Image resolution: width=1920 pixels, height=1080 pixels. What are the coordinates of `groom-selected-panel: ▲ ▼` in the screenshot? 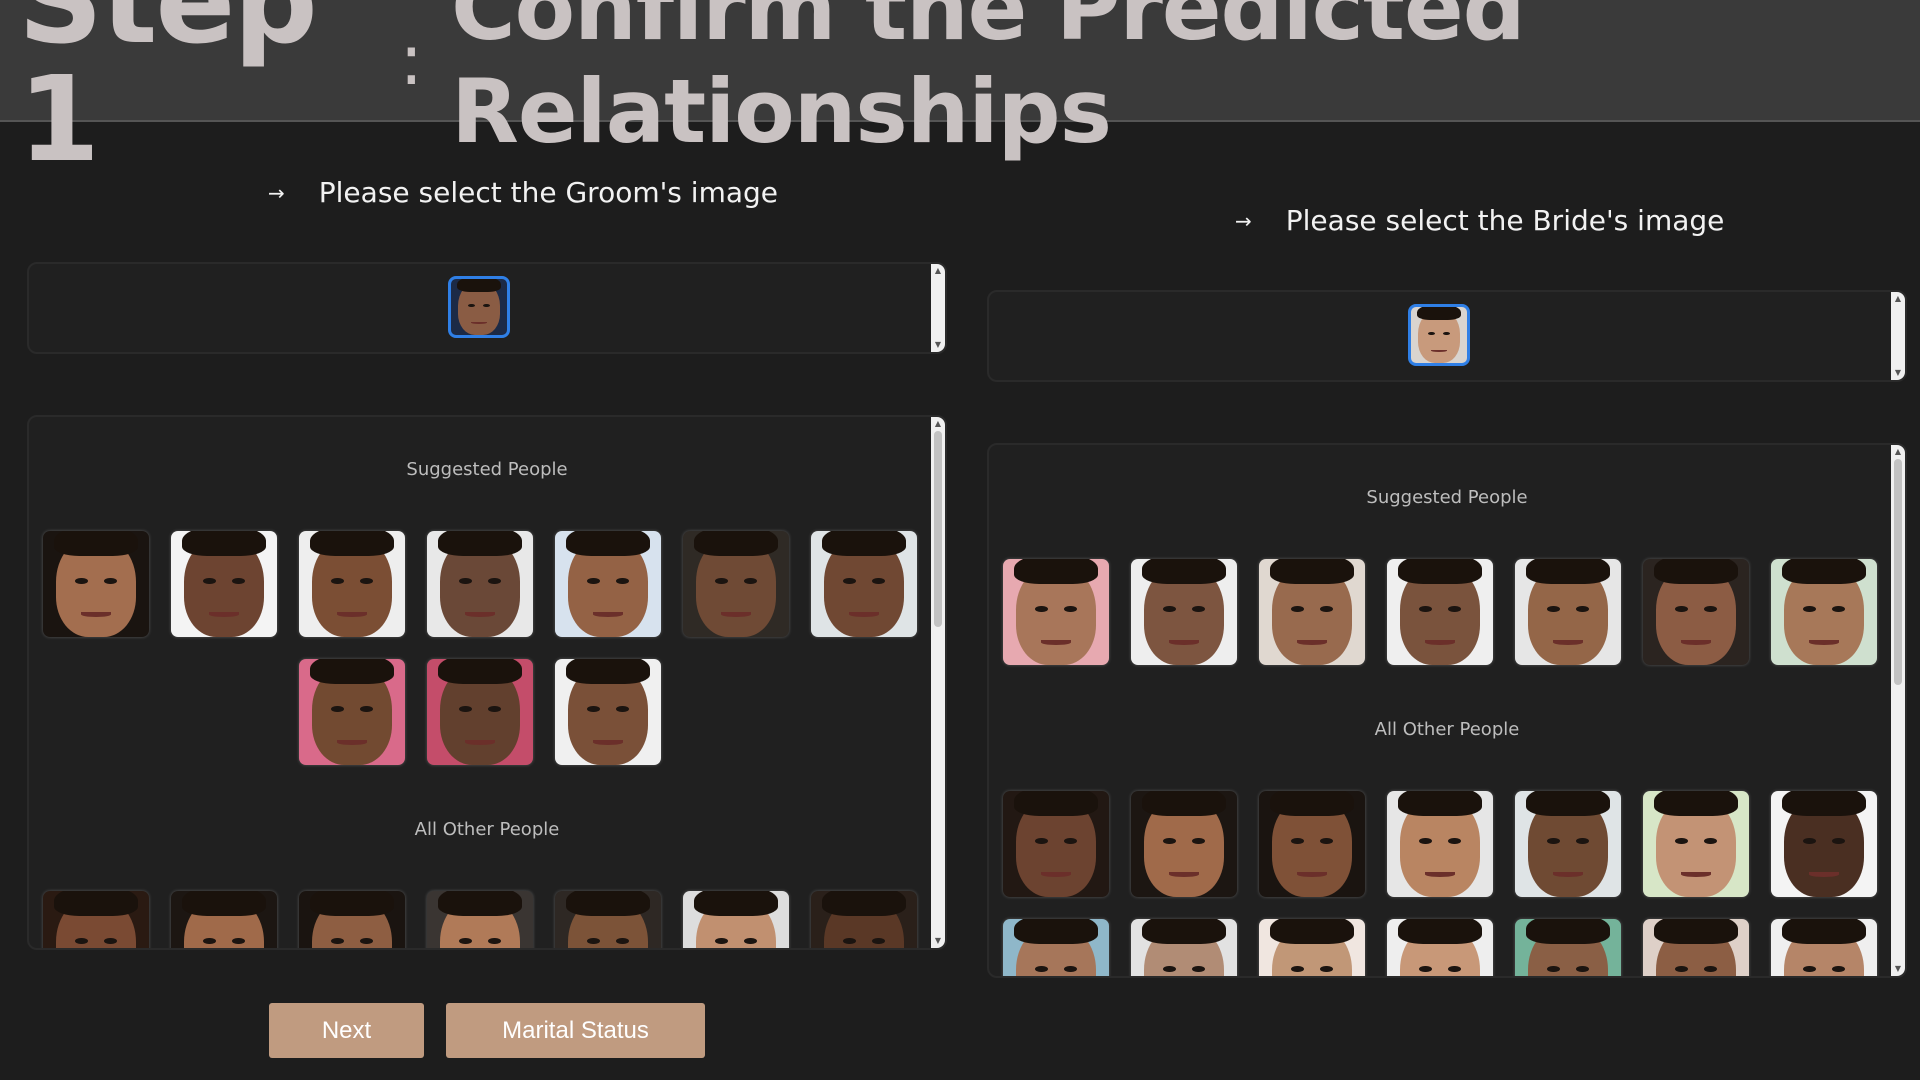 It's located at (487, 308).